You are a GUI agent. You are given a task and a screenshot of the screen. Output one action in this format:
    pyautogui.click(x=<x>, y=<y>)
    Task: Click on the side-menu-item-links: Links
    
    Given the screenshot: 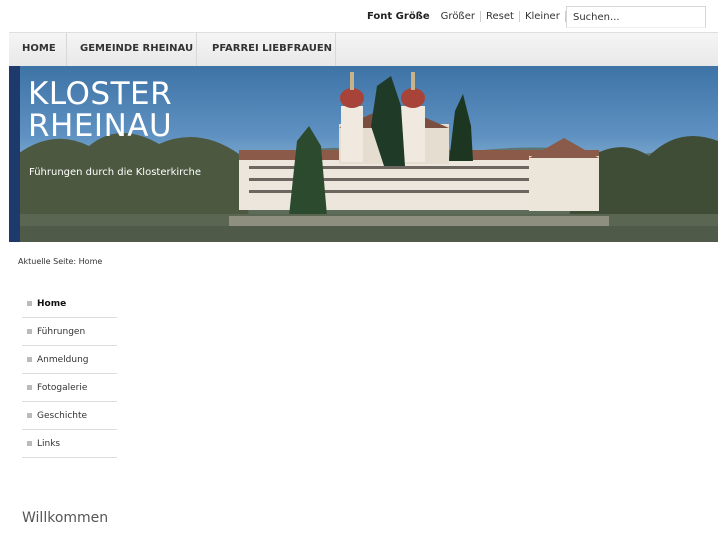 What is the action you would take?
    pyautogui.click(x=69, y=444)
    